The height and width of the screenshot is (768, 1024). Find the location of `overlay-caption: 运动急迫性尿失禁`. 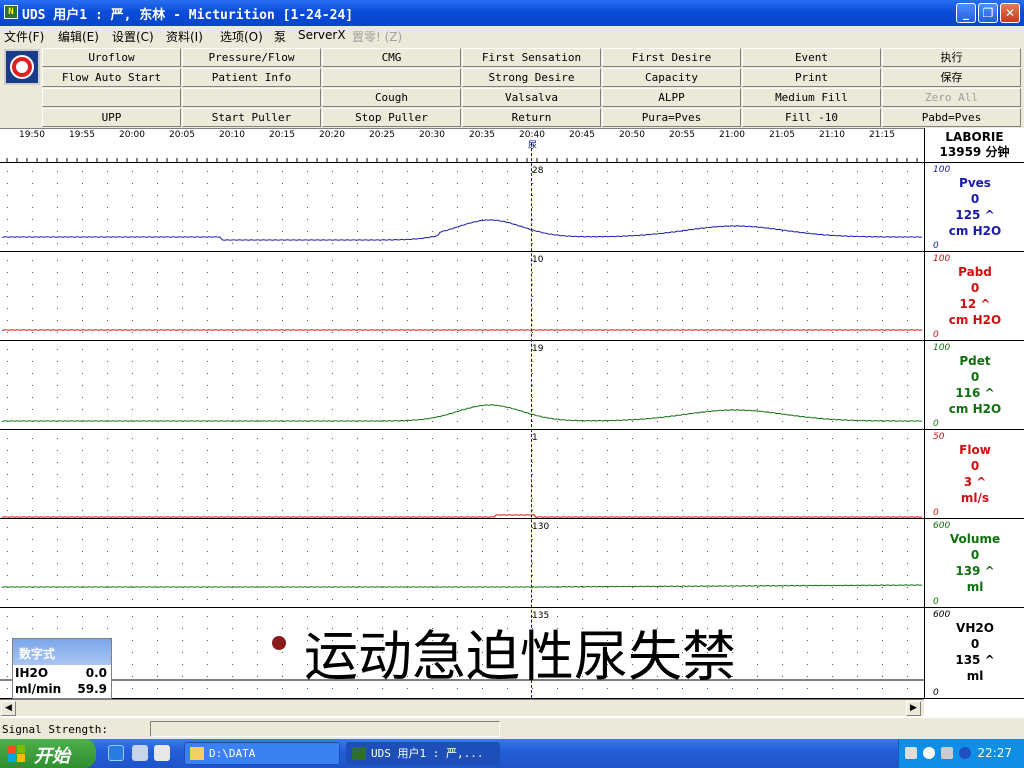

overlay-caption: 运动急迫性尿失禁 is located at coordinates (520, 656).